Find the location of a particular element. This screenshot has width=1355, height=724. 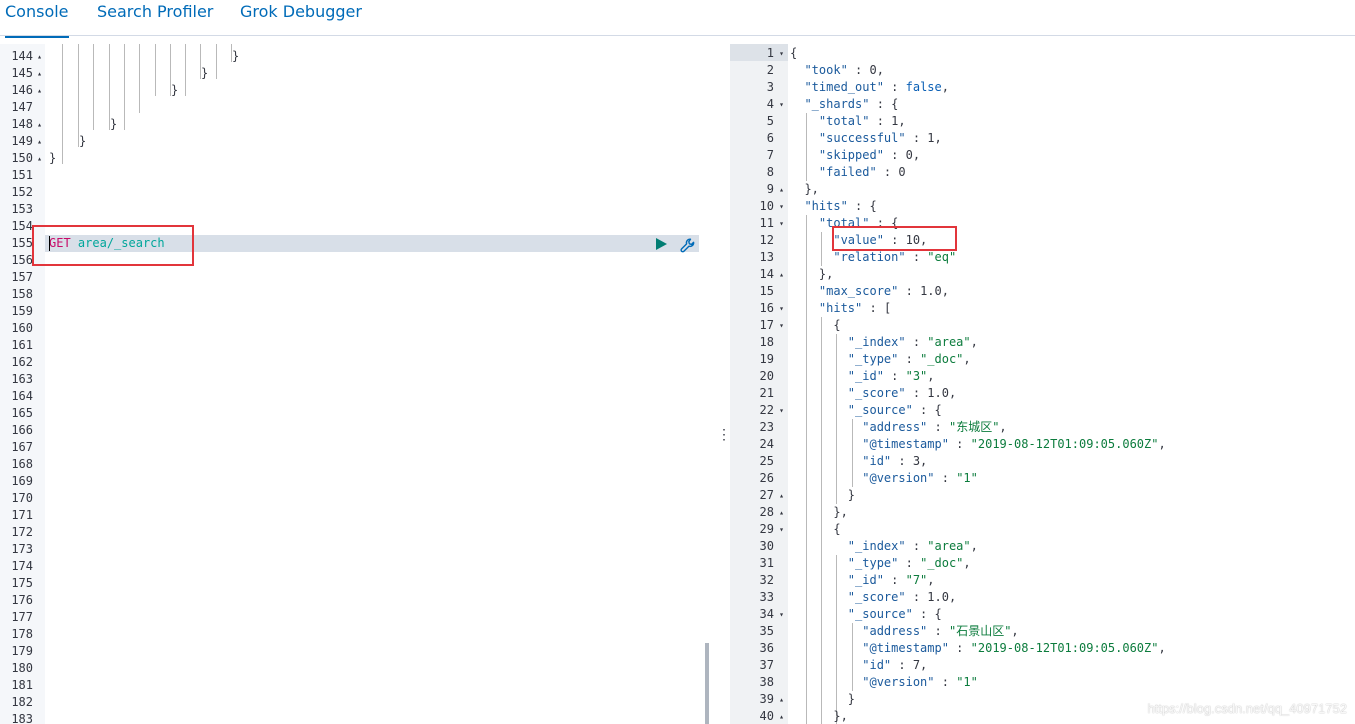

response-line: "_score" : 1.0, is located at coordinates (873, 597).